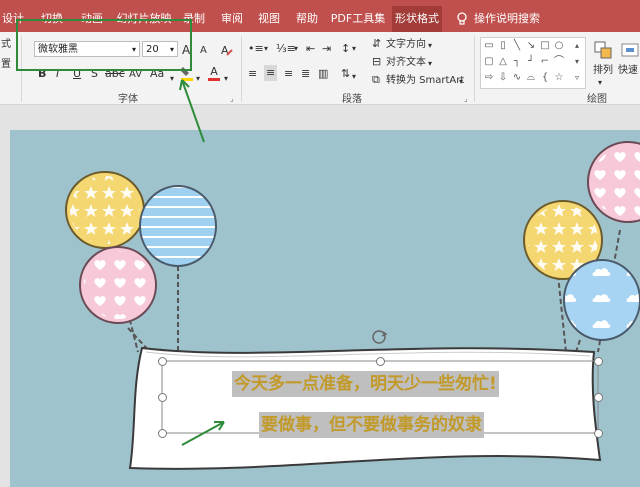  I want to click on elbow-arrow-shape-icon: ┘, so click(531, 62).